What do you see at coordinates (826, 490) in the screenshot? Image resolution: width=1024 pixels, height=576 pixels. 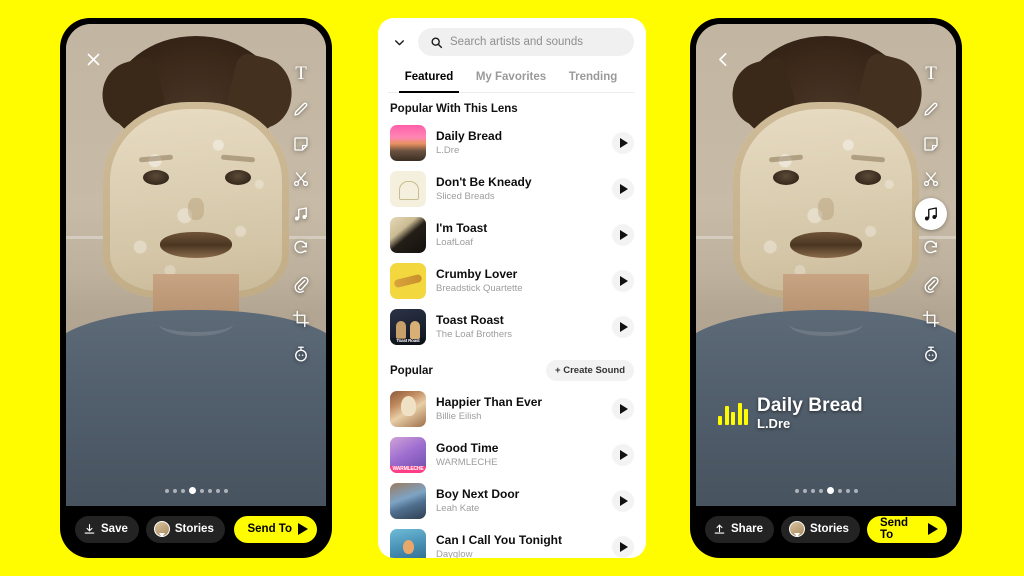 I see `page-dots-right` at bounding box center [826, 490].